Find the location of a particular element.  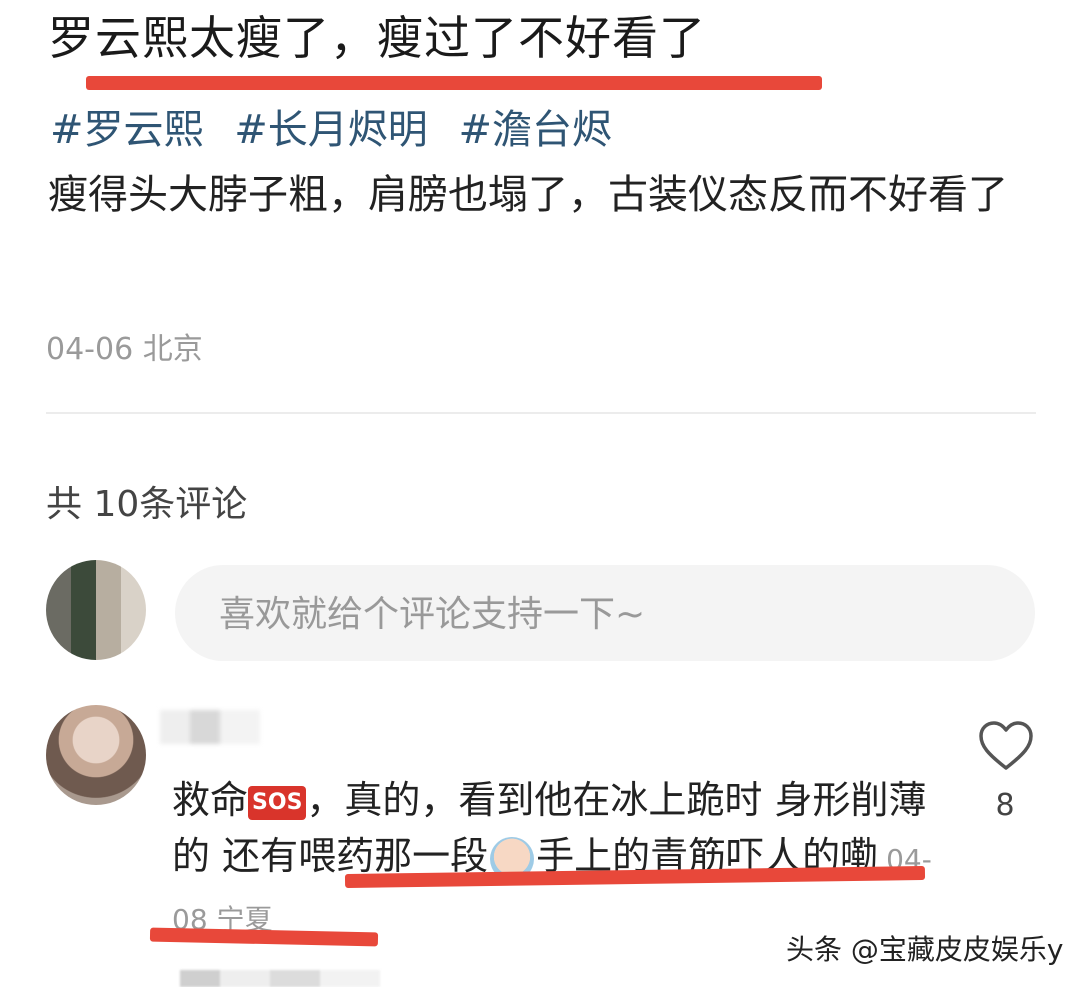

tag-item: #罗云熙 is located at coordinates (127, 130).